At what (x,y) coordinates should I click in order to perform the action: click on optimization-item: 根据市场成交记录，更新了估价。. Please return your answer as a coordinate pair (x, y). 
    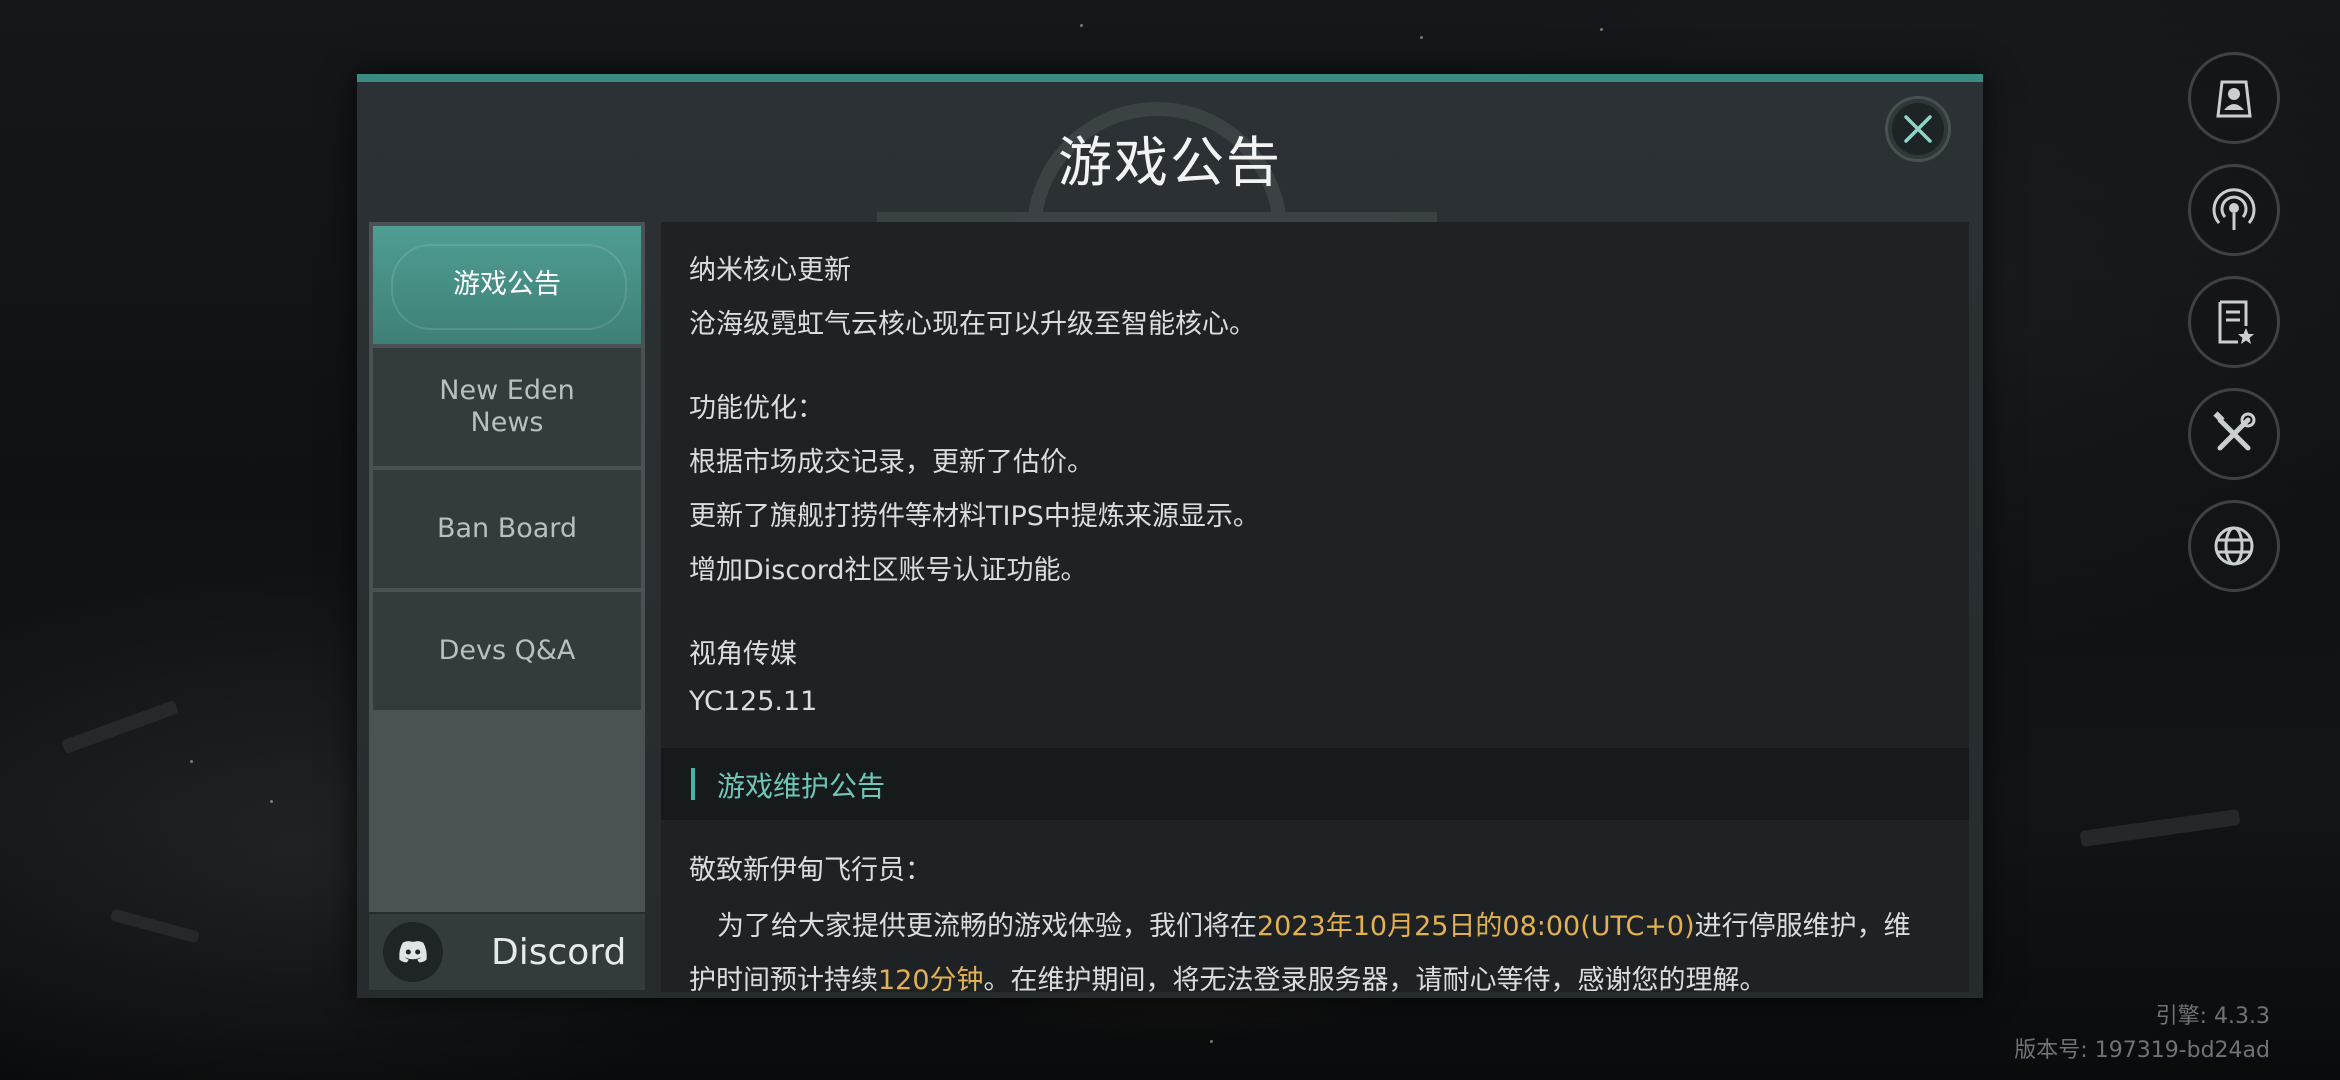
    Looking at the image, I should click on (891, 462).